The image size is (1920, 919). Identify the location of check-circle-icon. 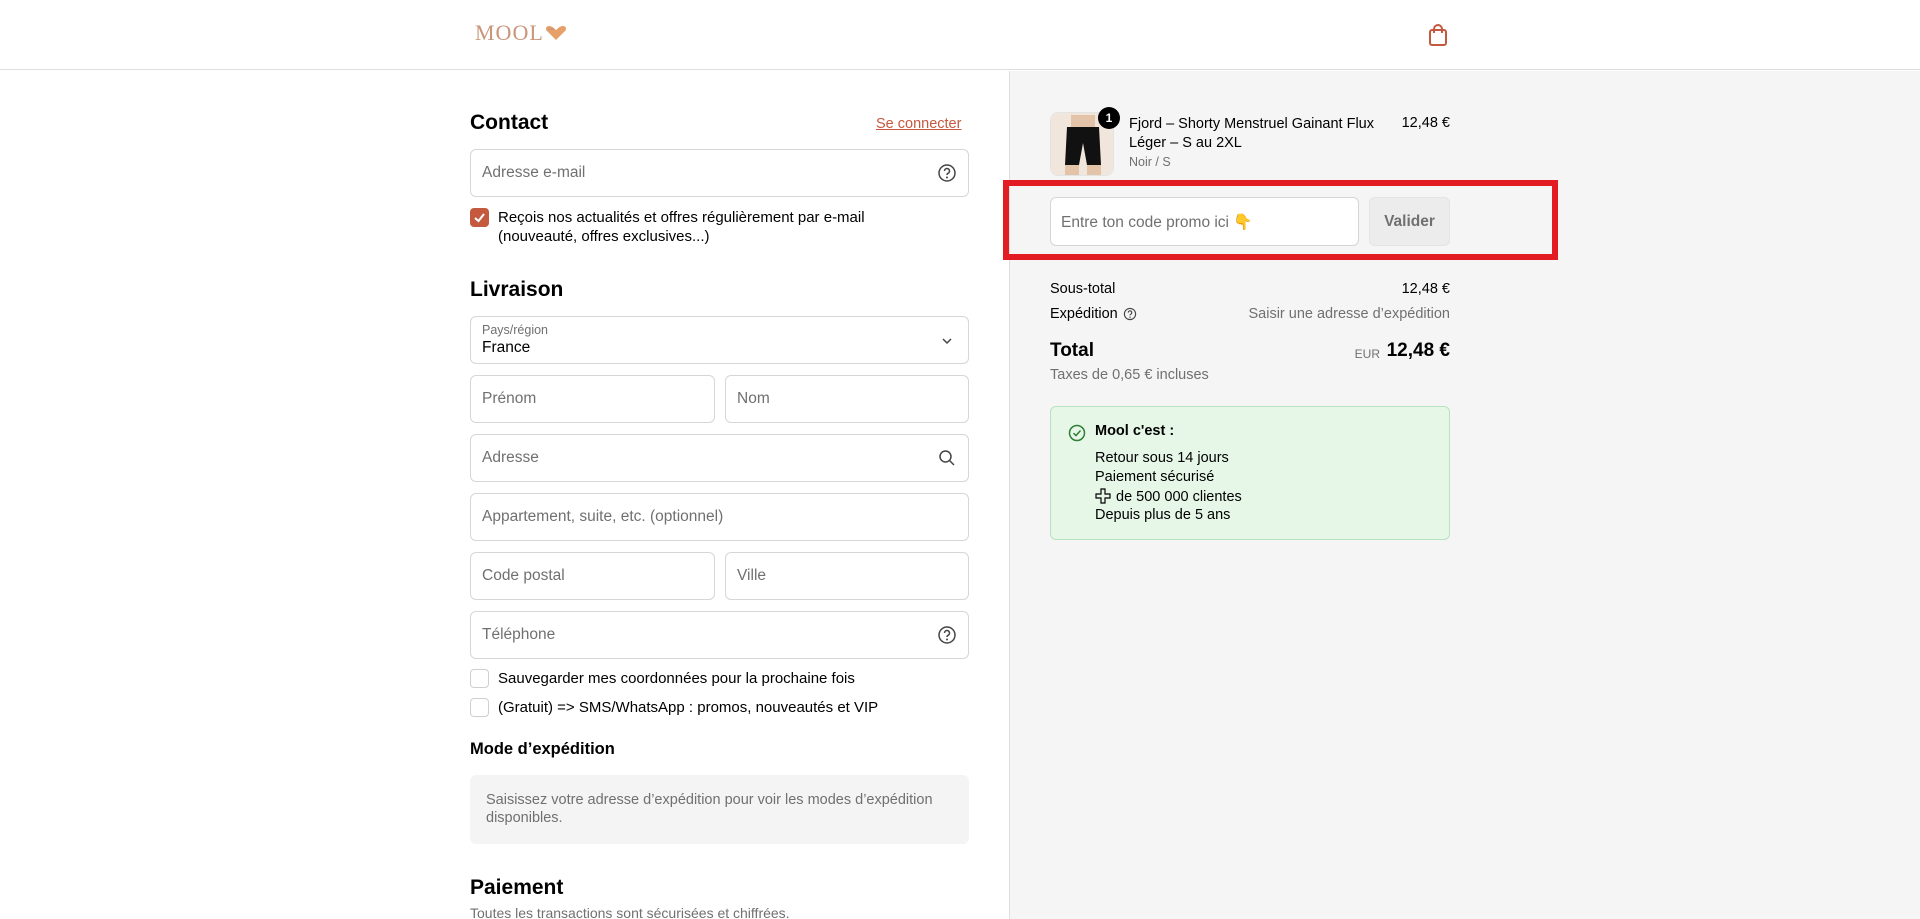
(1077, 433).